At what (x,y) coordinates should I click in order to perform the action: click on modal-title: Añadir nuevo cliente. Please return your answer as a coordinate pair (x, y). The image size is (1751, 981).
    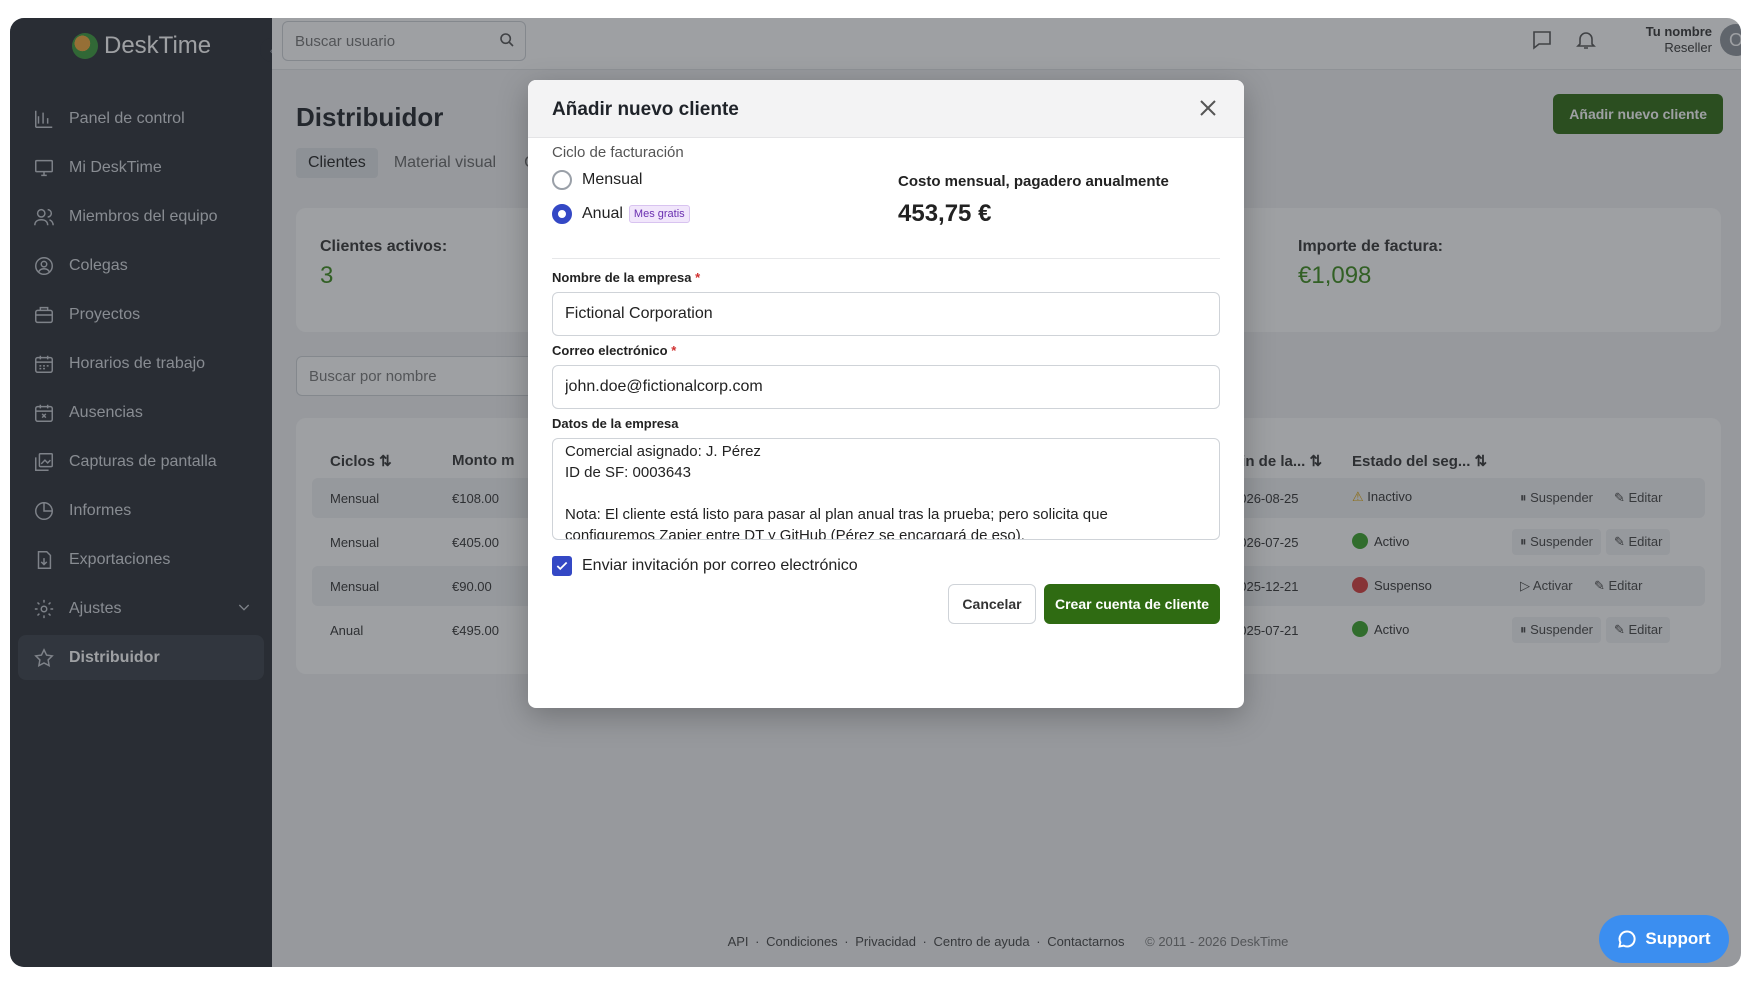
    Looking at the image, I should click on (645, 109).